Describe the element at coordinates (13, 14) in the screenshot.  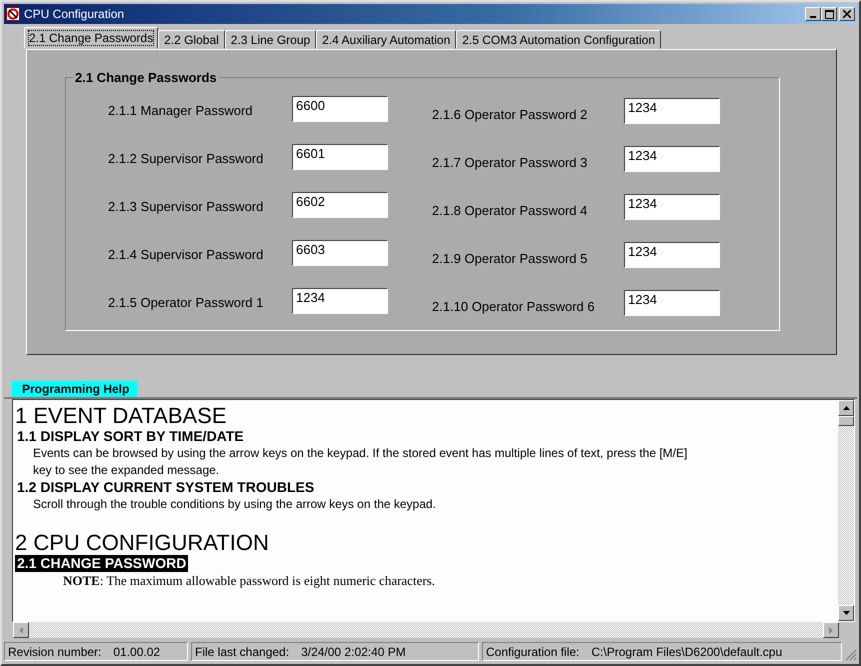
I see `app-icon` at that location.